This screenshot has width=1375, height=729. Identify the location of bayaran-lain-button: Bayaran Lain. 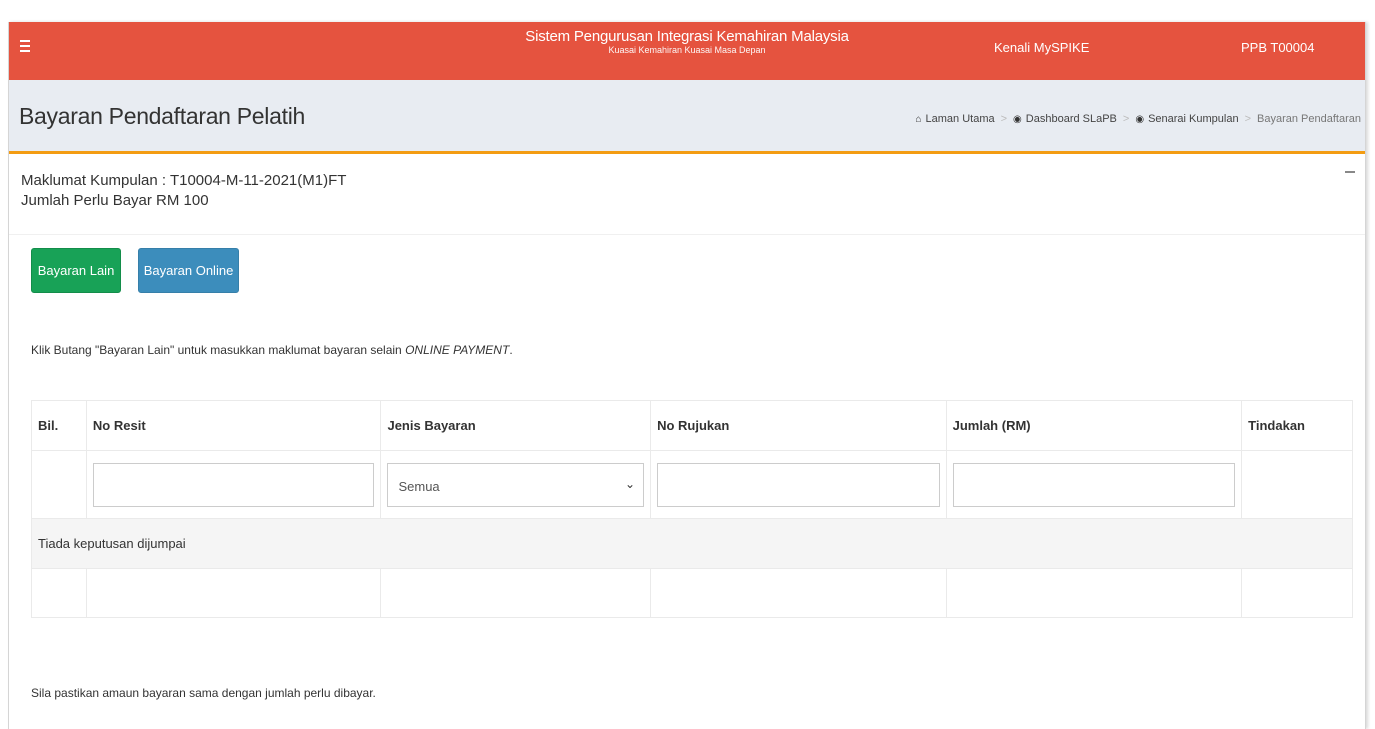
(76, 270).